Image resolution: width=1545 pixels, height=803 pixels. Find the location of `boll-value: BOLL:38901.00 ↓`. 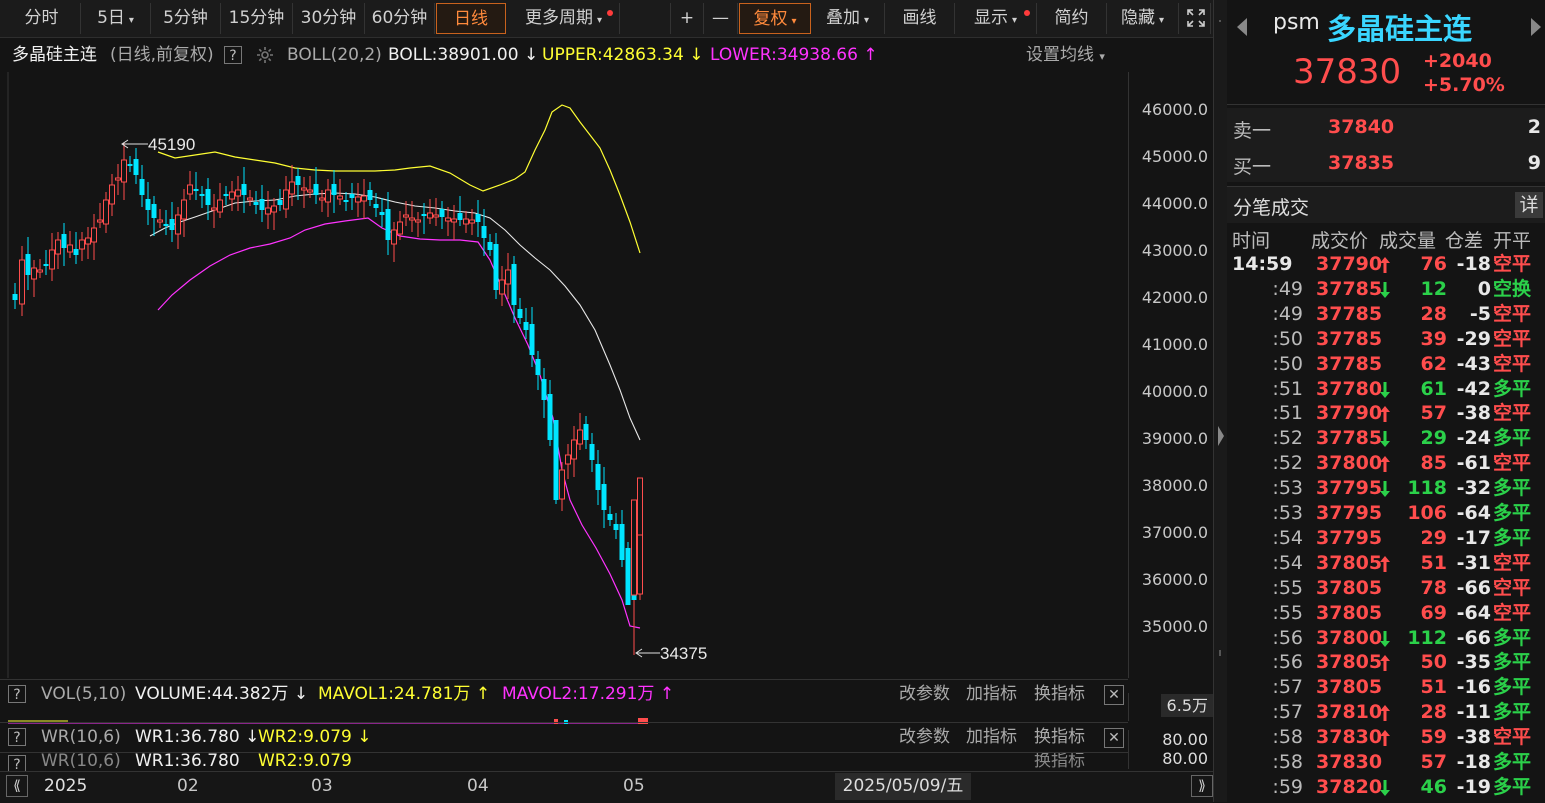

boll-value: BOLL:38901.00 ↓ is located at coordinates (463, 55).